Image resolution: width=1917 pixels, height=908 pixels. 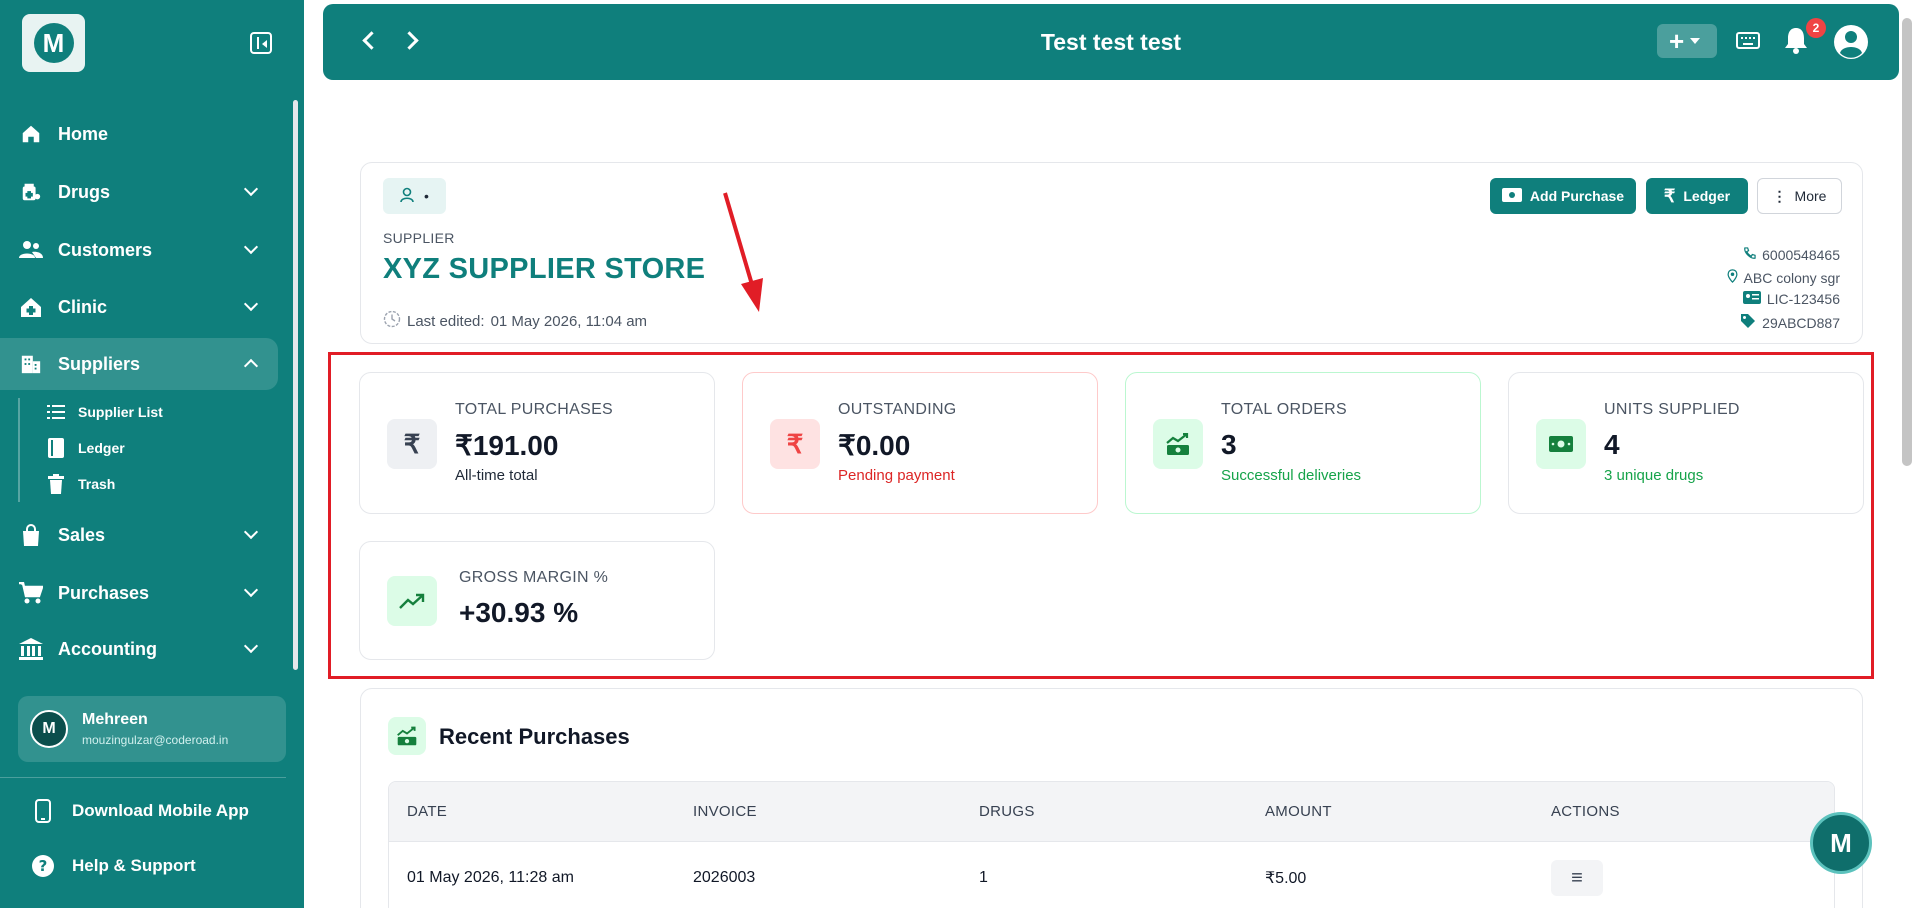 What do you see at coordinates (1810, 196) in the screenshot?
I see `more-label: More` at bounding box center [1810, 196].